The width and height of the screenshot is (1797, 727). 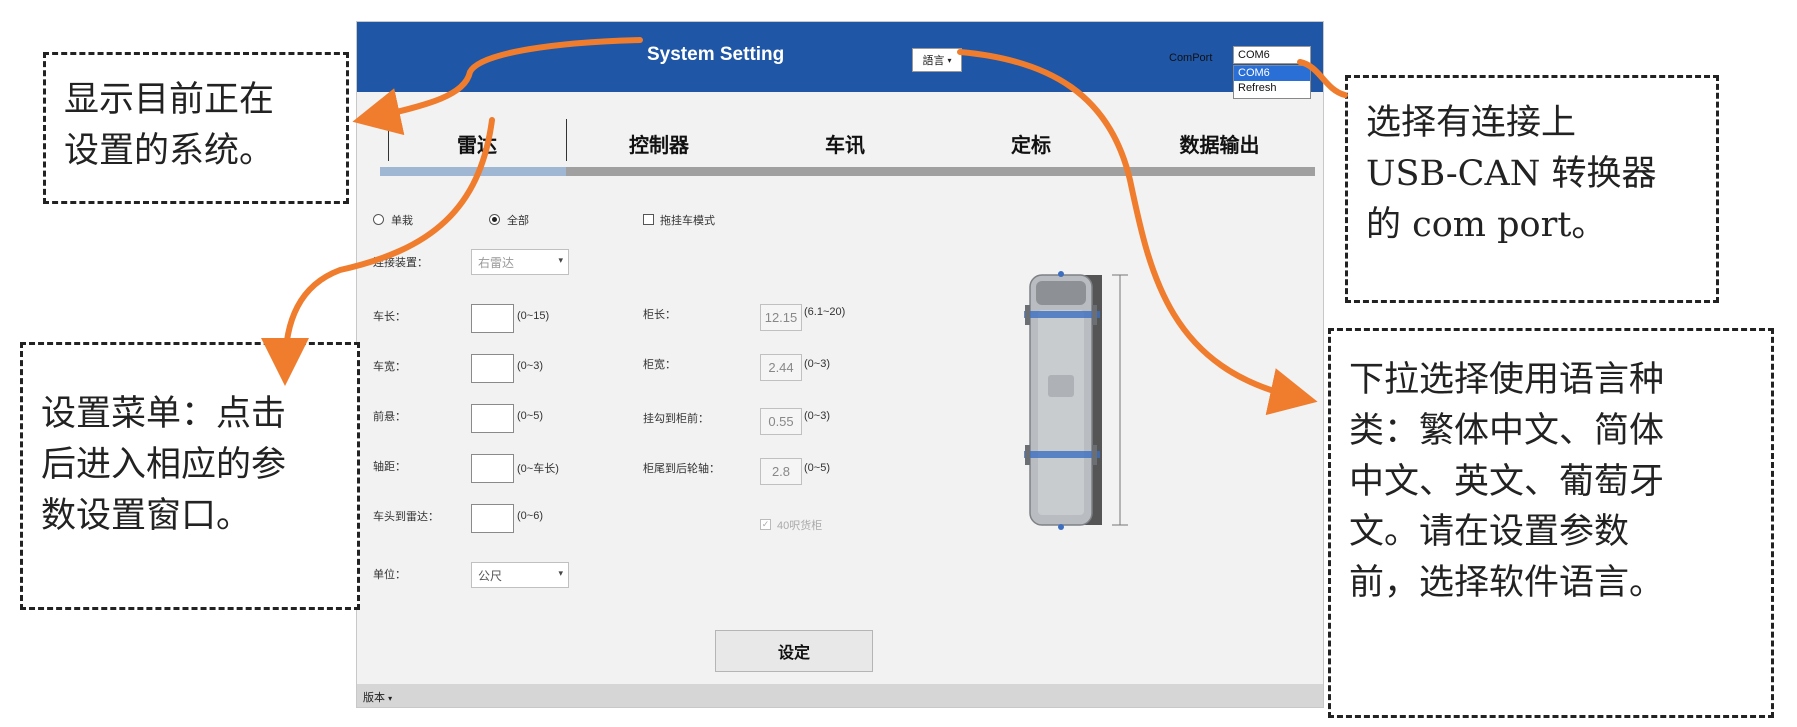 I want to click on tab-radar: 雷达, so click(x=477, y=143).